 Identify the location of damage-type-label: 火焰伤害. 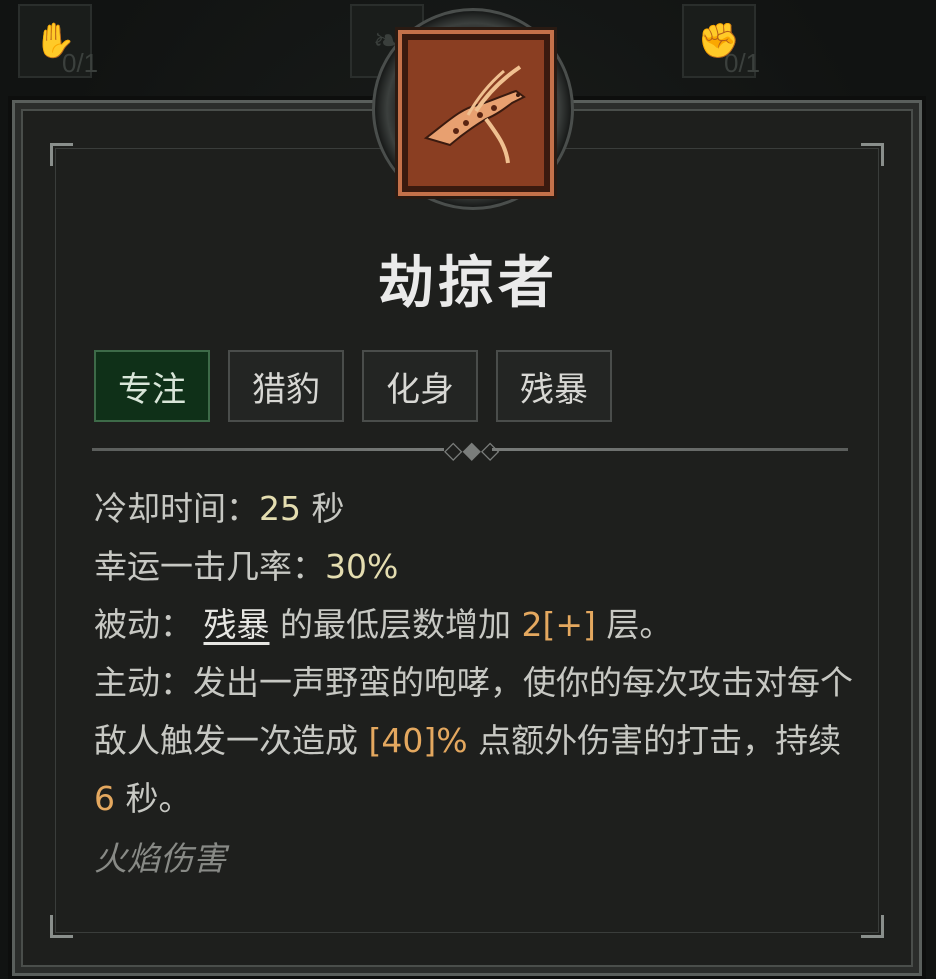
(160, 858).